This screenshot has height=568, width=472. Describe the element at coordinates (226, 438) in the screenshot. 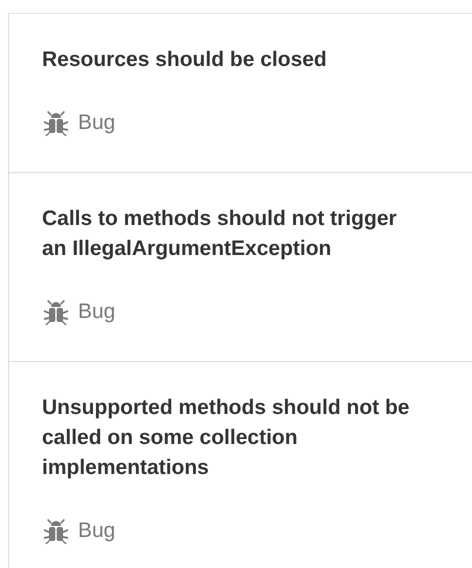

I see `rule-title: Unsupported methods should not be called on some collection implementations` at that location.